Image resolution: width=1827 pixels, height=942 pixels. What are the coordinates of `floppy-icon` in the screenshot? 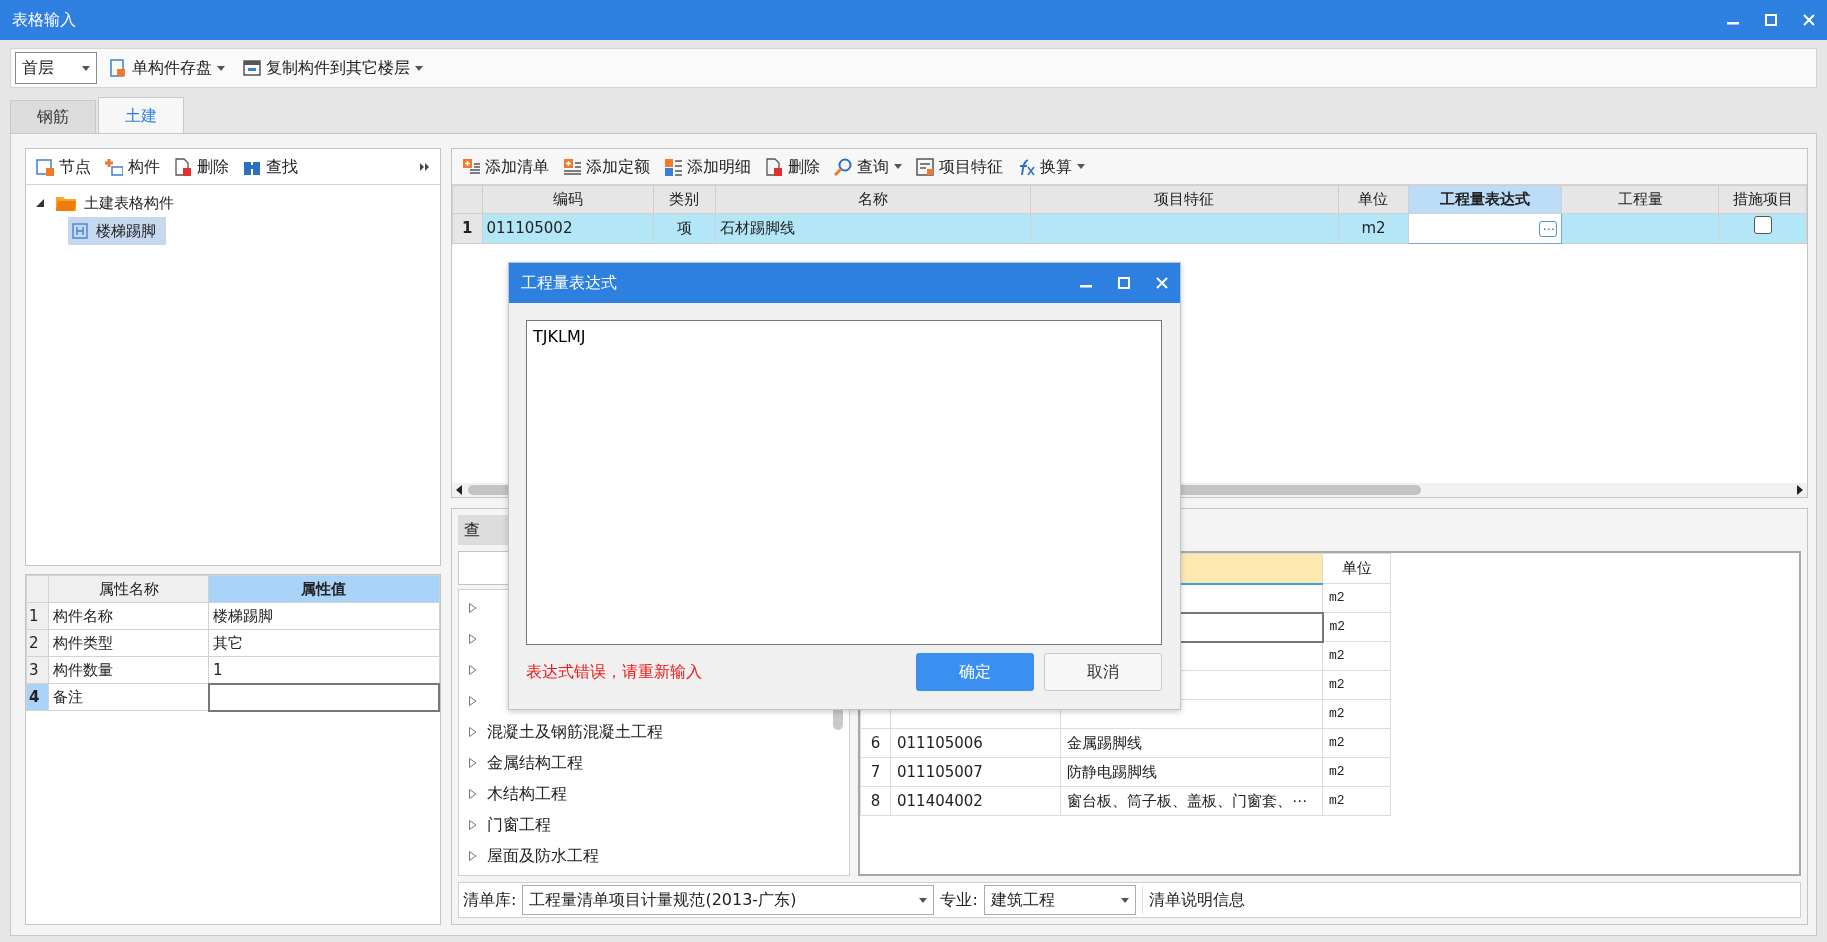 It's located at (118, 68).